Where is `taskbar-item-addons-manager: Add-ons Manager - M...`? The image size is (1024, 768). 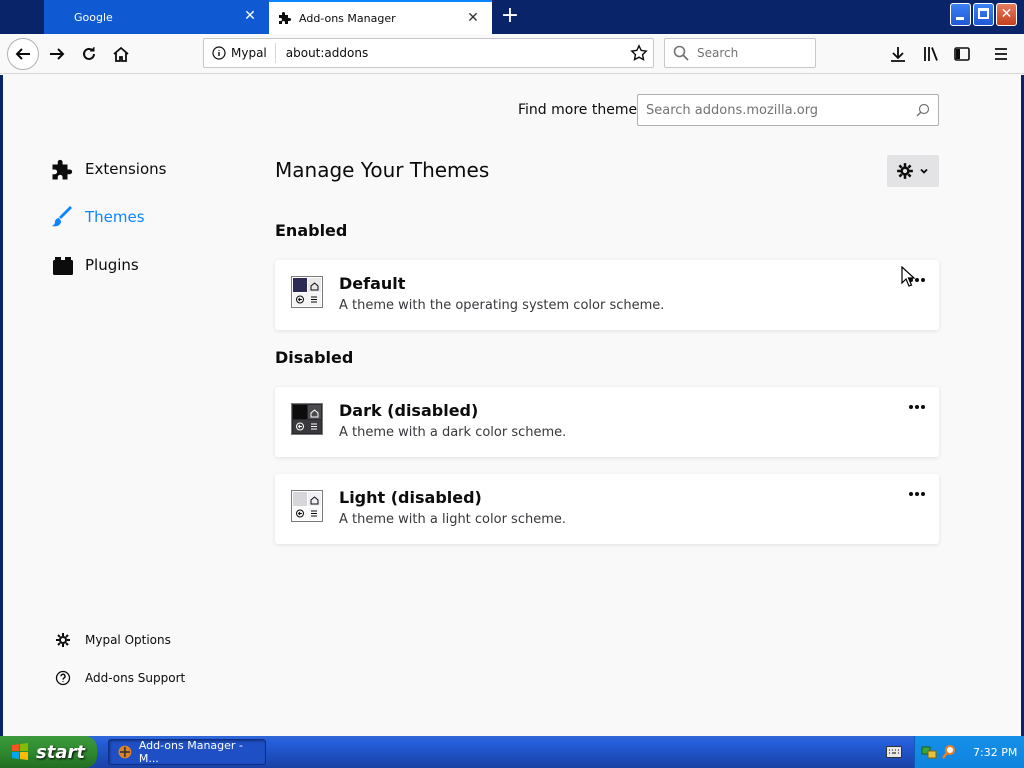 taskbar-item-addons-manager: Add-ons Manager - M... is located at coordinates (187, 752).